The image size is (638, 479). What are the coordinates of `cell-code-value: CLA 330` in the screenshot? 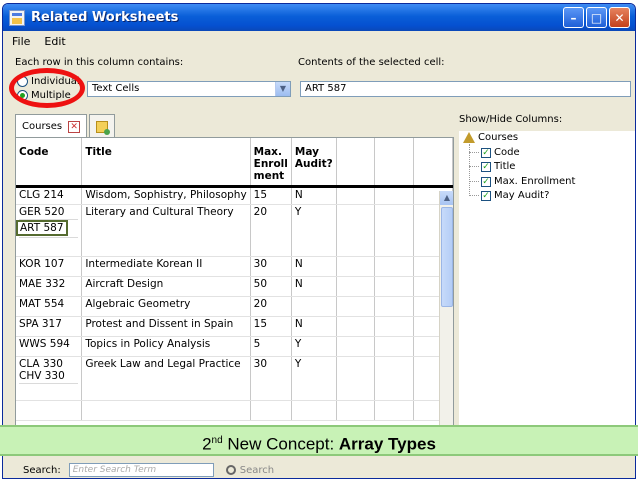 It's located at (48, 364).